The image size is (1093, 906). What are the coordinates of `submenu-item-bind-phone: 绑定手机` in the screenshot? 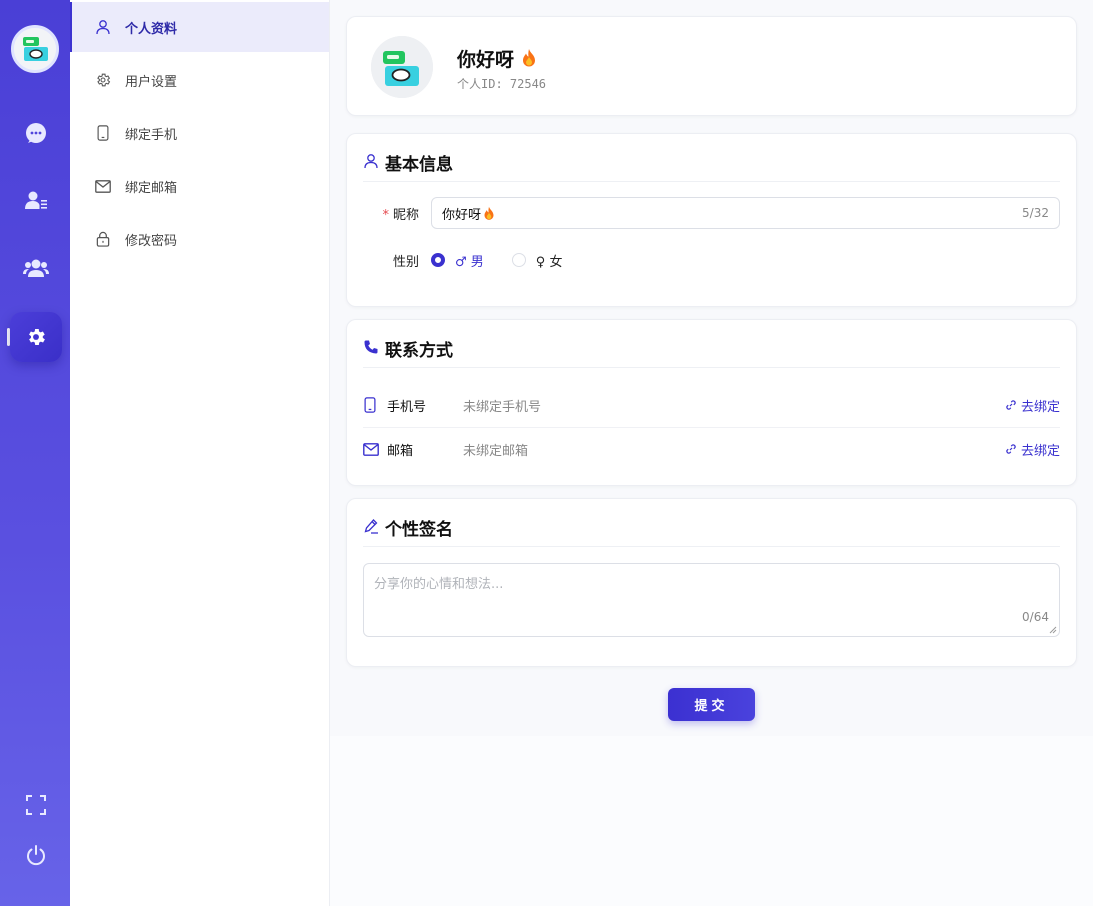 It's located at (199, 133).